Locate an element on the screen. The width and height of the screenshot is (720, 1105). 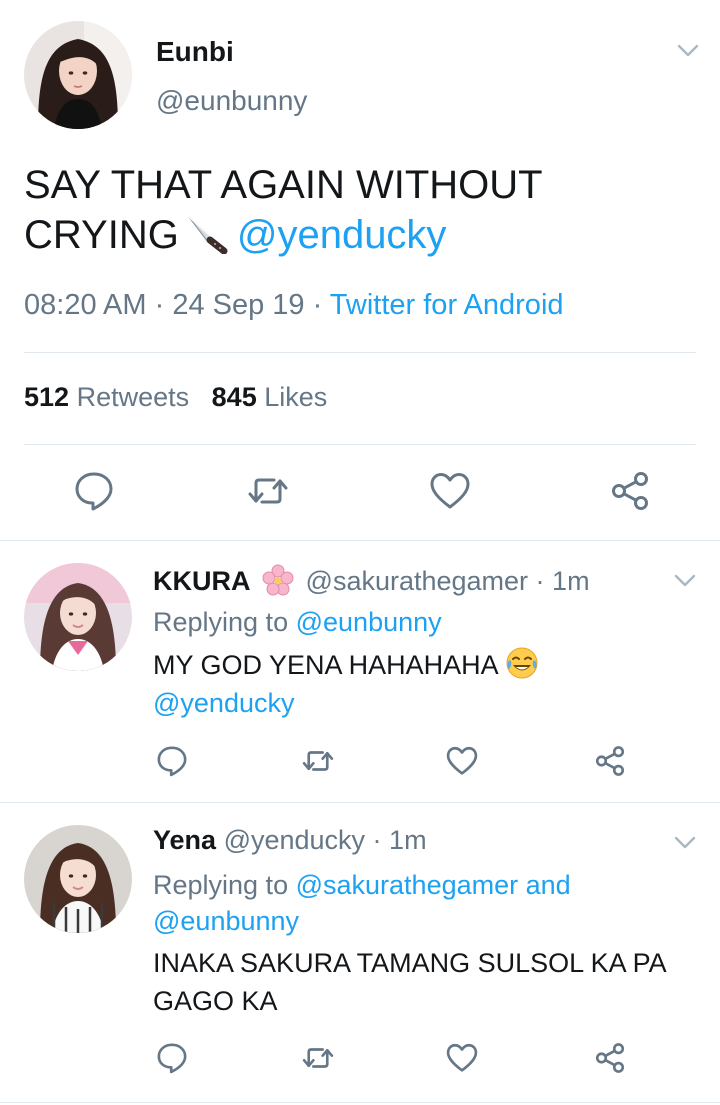
replying-to: Replying to @eunbunny is located at coordinates (413, 622).